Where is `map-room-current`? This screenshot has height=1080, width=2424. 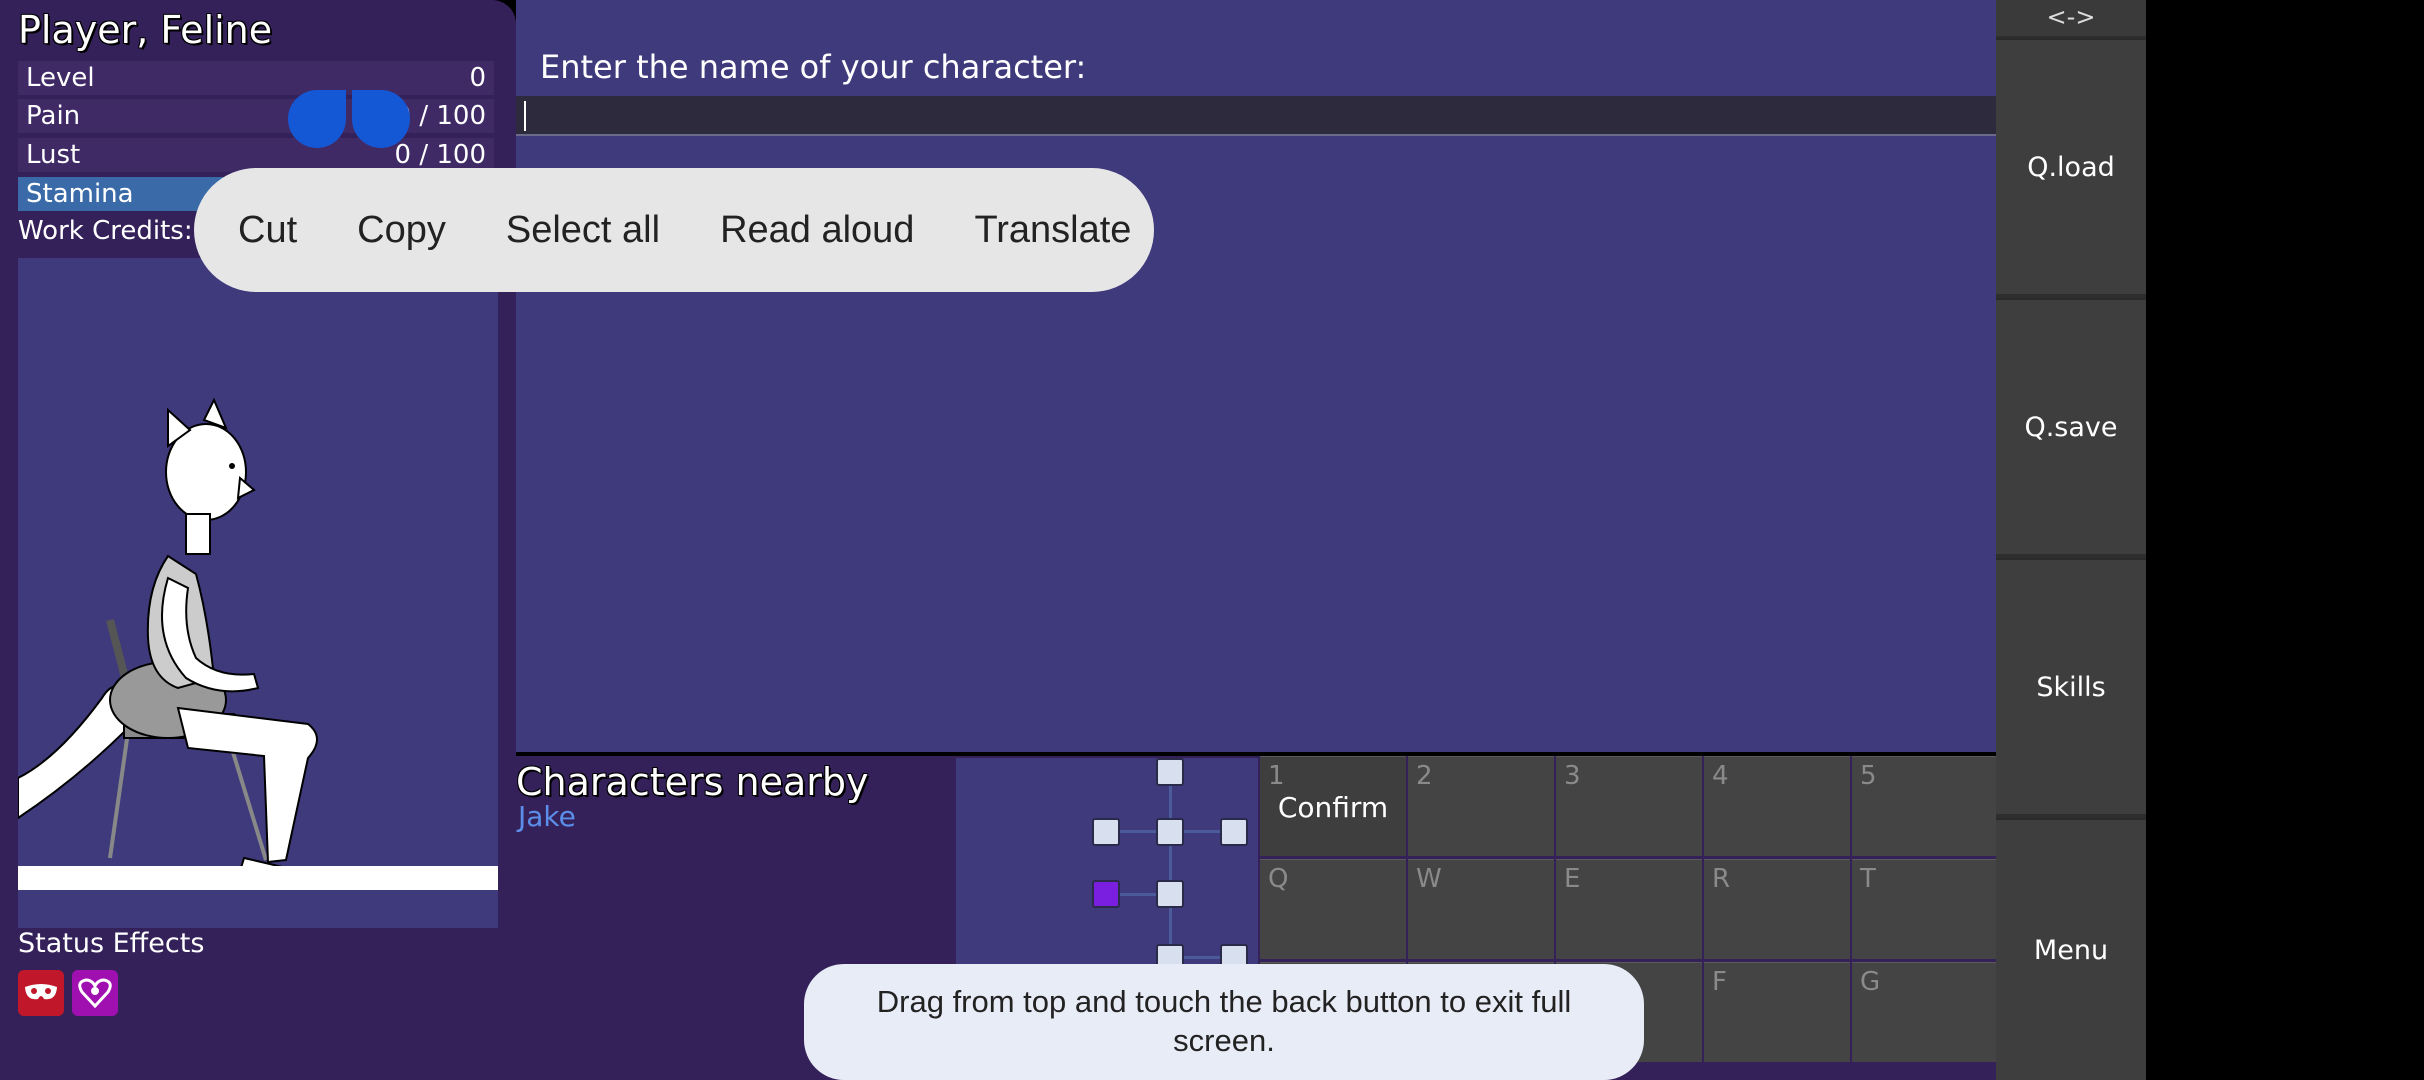
map-room-current is located at coordinates (1106, 894).